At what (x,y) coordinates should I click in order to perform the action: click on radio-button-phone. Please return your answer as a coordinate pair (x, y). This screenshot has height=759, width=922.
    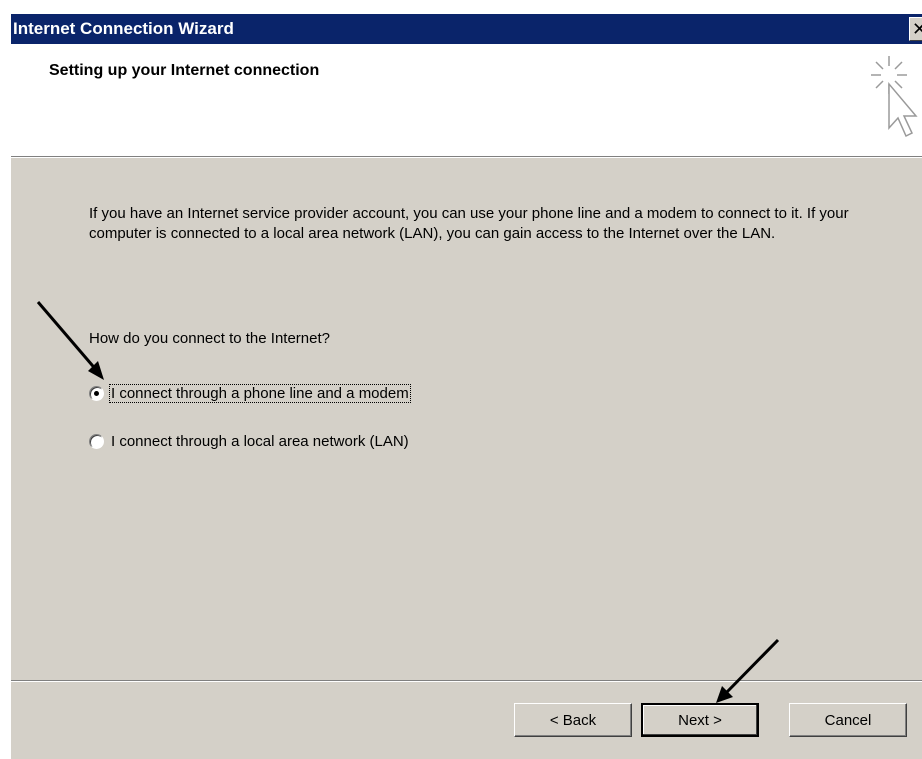
    Looking at the image, I should click on (96, 393).